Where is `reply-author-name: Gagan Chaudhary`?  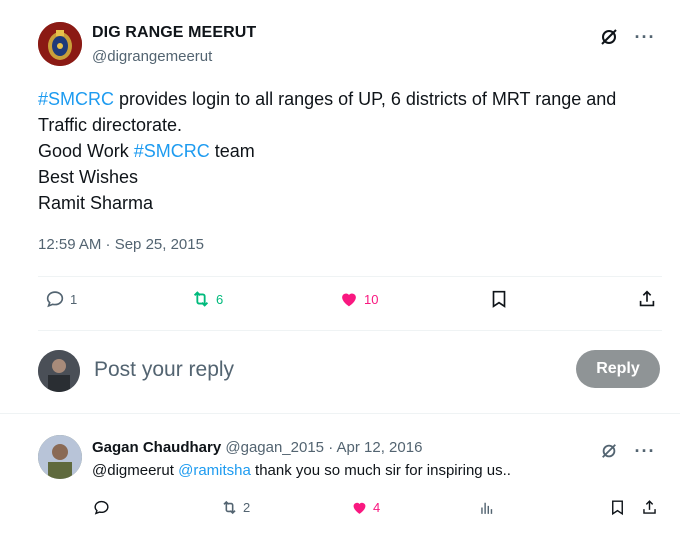 reply-author-name: Gagan Chaudhary is located at coordinates (156, 447).